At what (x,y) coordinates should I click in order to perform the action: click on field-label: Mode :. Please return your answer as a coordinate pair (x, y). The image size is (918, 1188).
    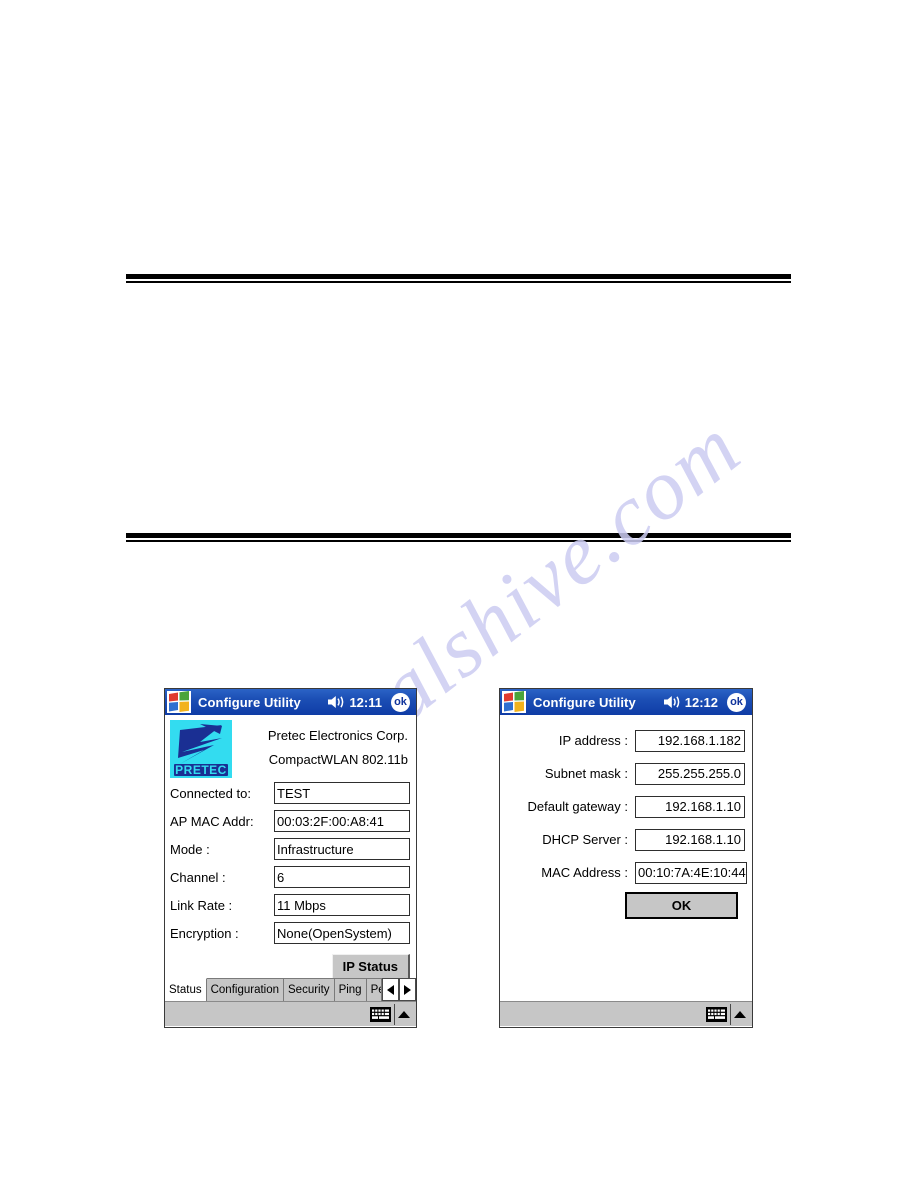
    Looking at the image, I should click on (190, 849).